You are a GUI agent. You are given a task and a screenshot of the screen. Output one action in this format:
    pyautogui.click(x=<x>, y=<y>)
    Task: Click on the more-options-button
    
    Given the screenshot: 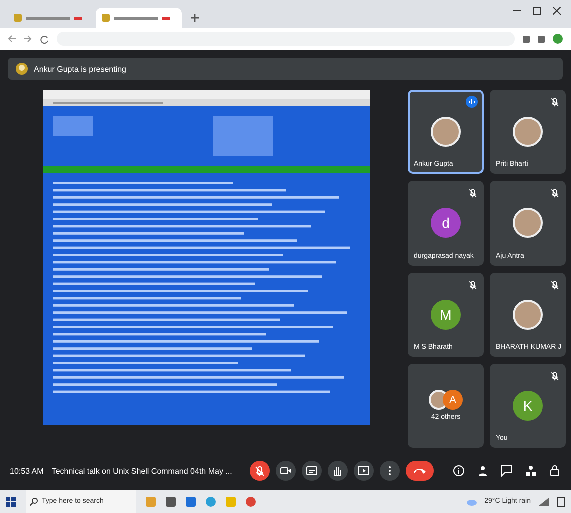 What is the action you would take?
    pyautogui.click(x=390, y=471)
    